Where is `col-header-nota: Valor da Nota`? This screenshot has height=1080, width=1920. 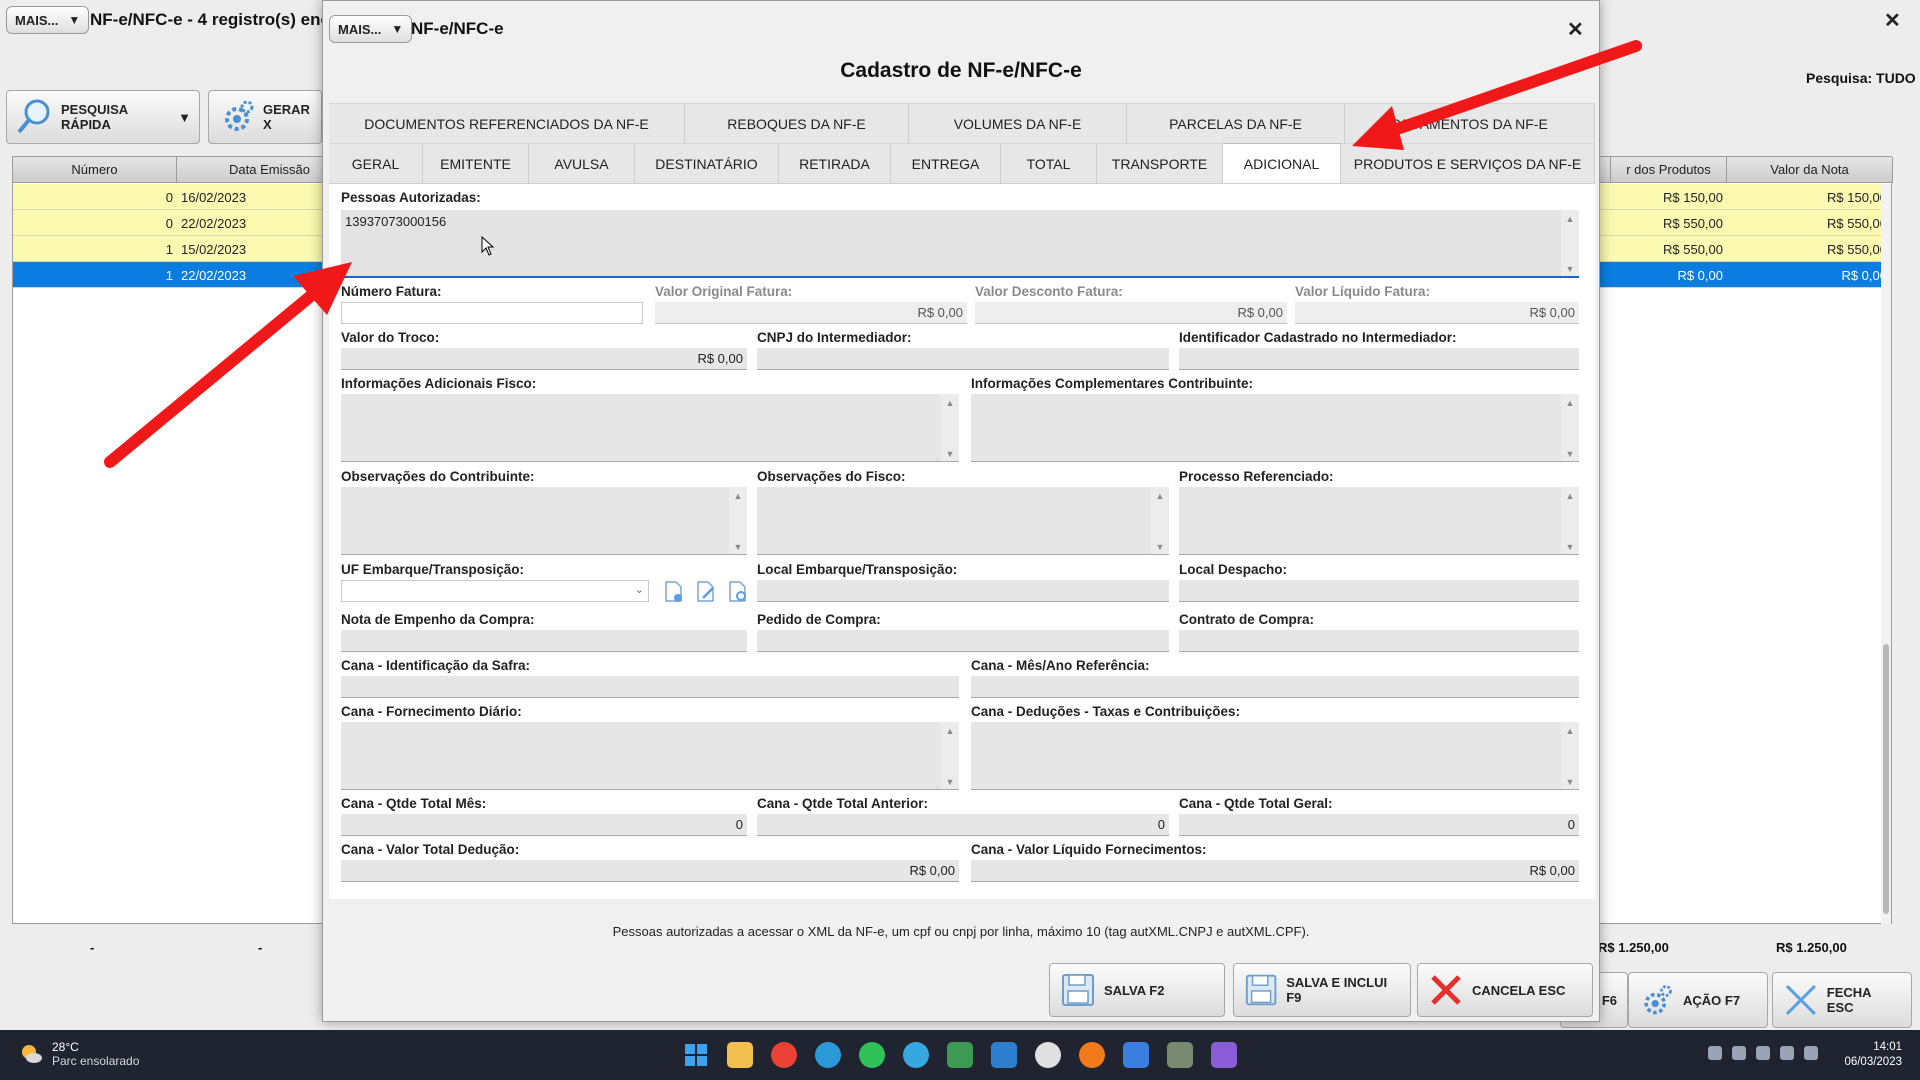 col-header-nota: Valor da Nota is located at coordinates (1810, 170).